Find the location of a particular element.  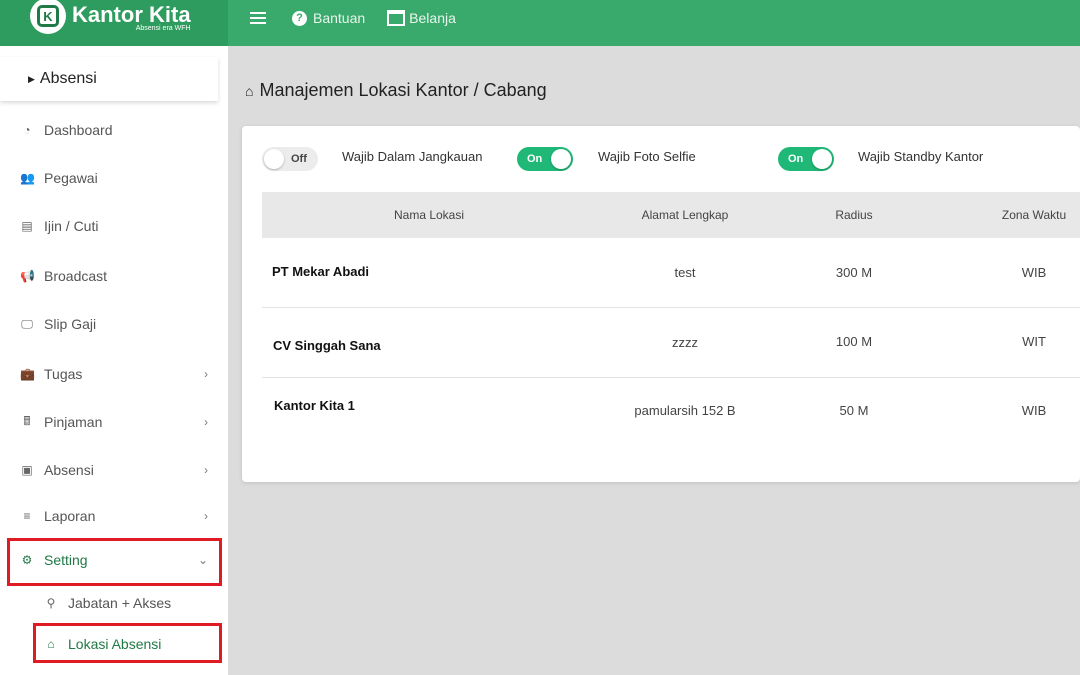

highlight-setting is located at coordinates (114, 562).